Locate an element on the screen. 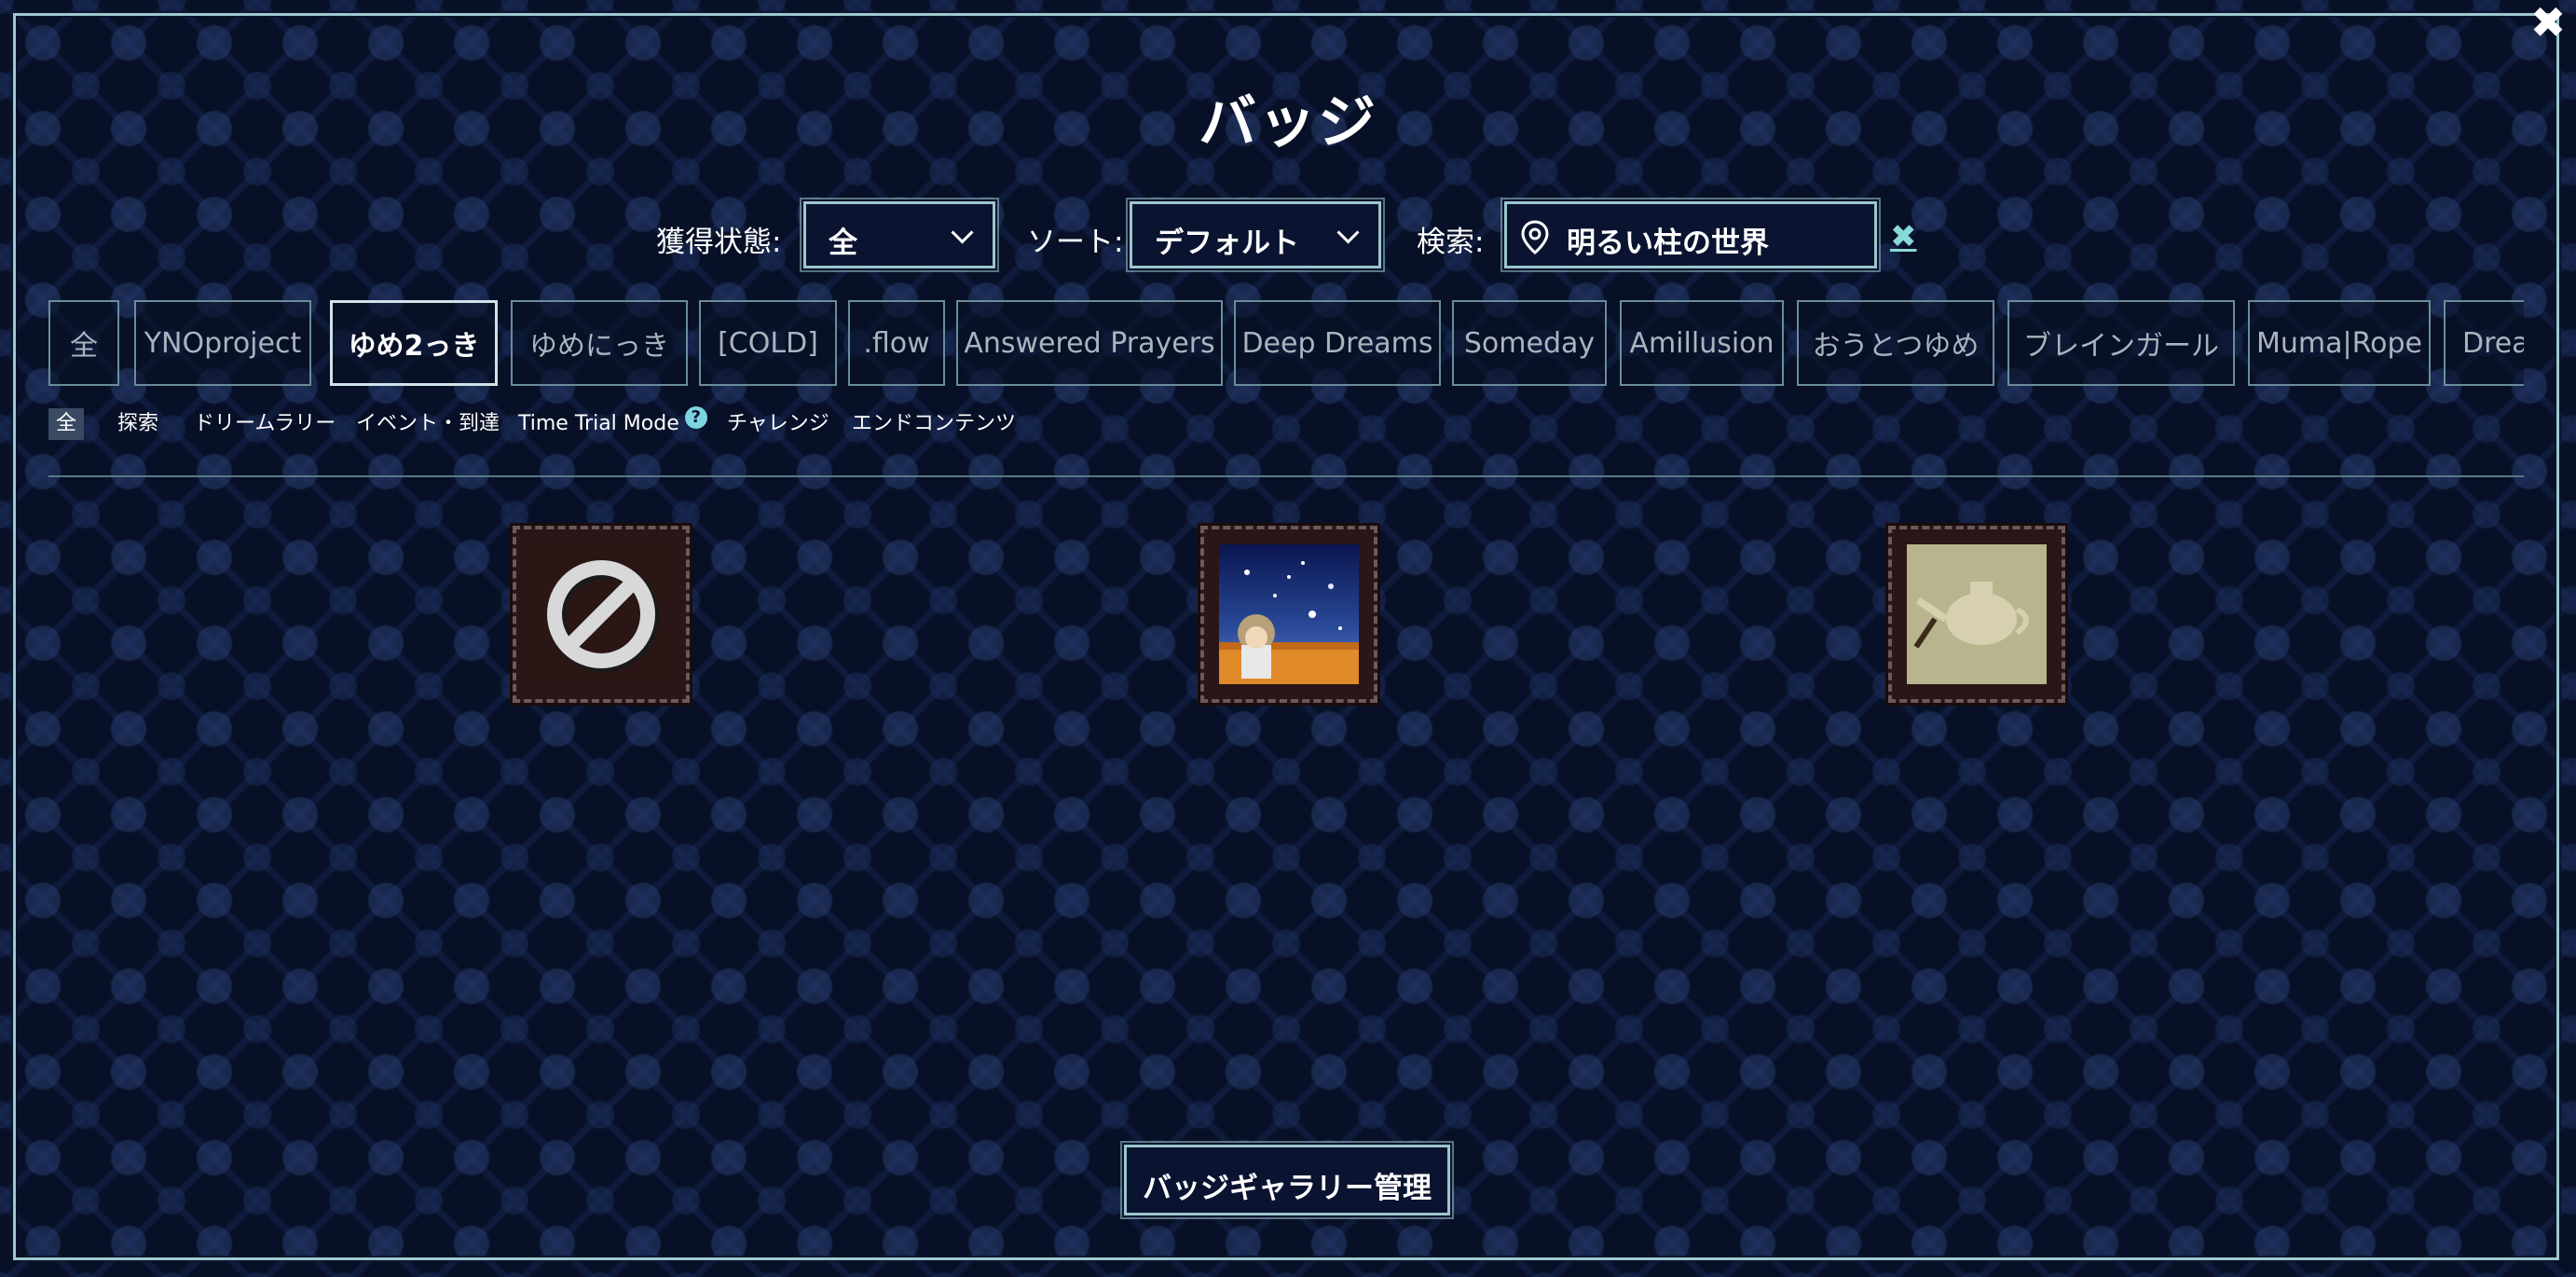 This screenshot has height=1277, width=2576. tab-brain-girl: ブレインガール is located at coordinates (2121, 343).